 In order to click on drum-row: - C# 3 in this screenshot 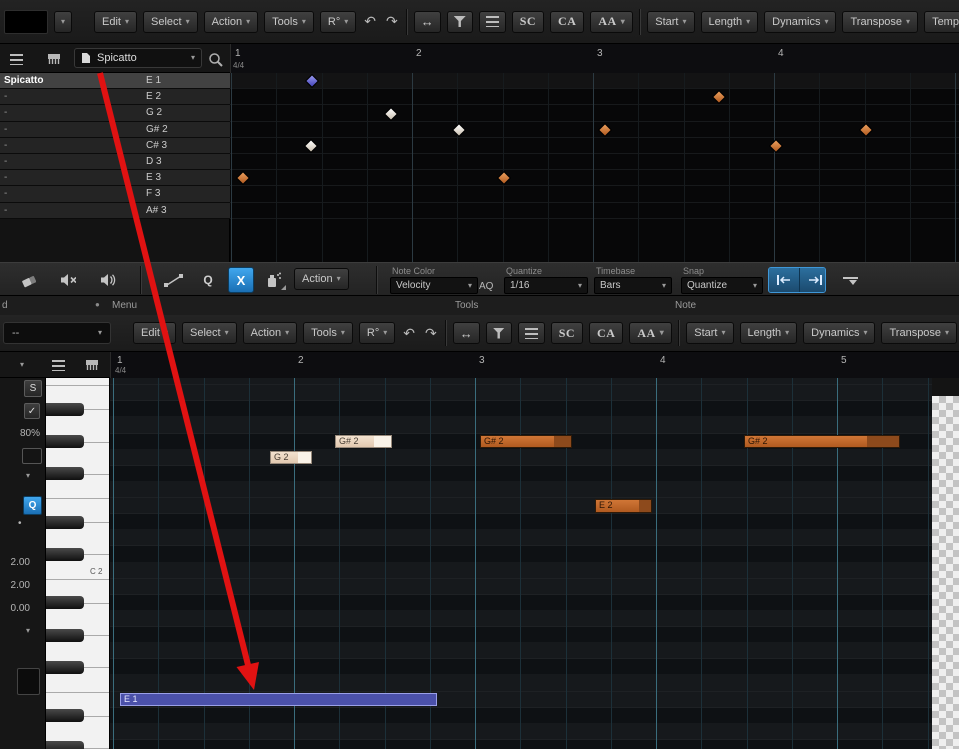, I will do `click(115, 145)`.